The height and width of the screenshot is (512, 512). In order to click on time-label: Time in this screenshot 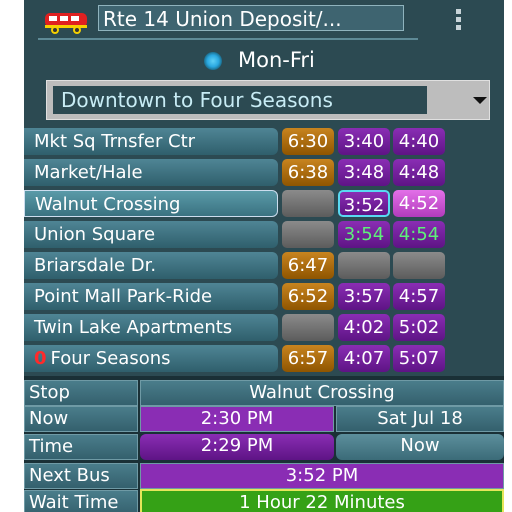, I will do `click(81, 447)`.